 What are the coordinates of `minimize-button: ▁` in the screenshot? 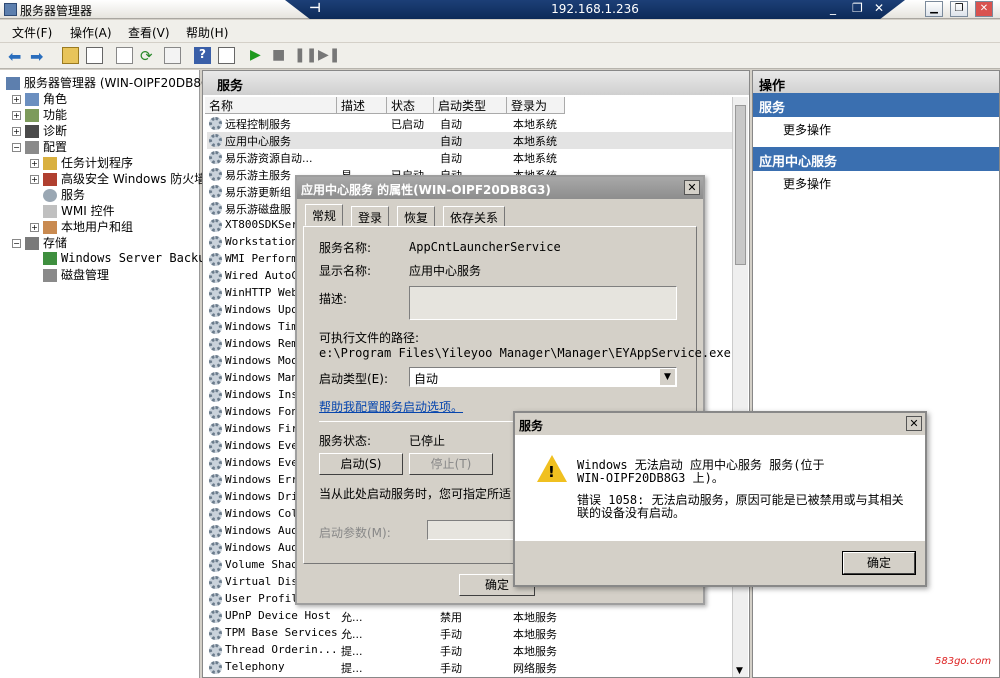 It's located at (934, 9).